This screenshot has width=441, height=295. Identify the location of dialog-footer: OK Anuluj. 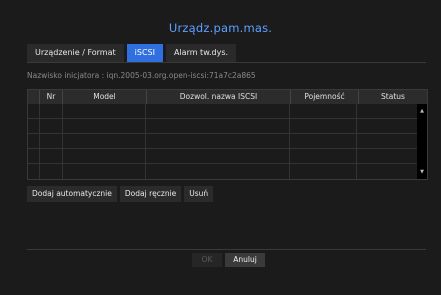
(230, 260).